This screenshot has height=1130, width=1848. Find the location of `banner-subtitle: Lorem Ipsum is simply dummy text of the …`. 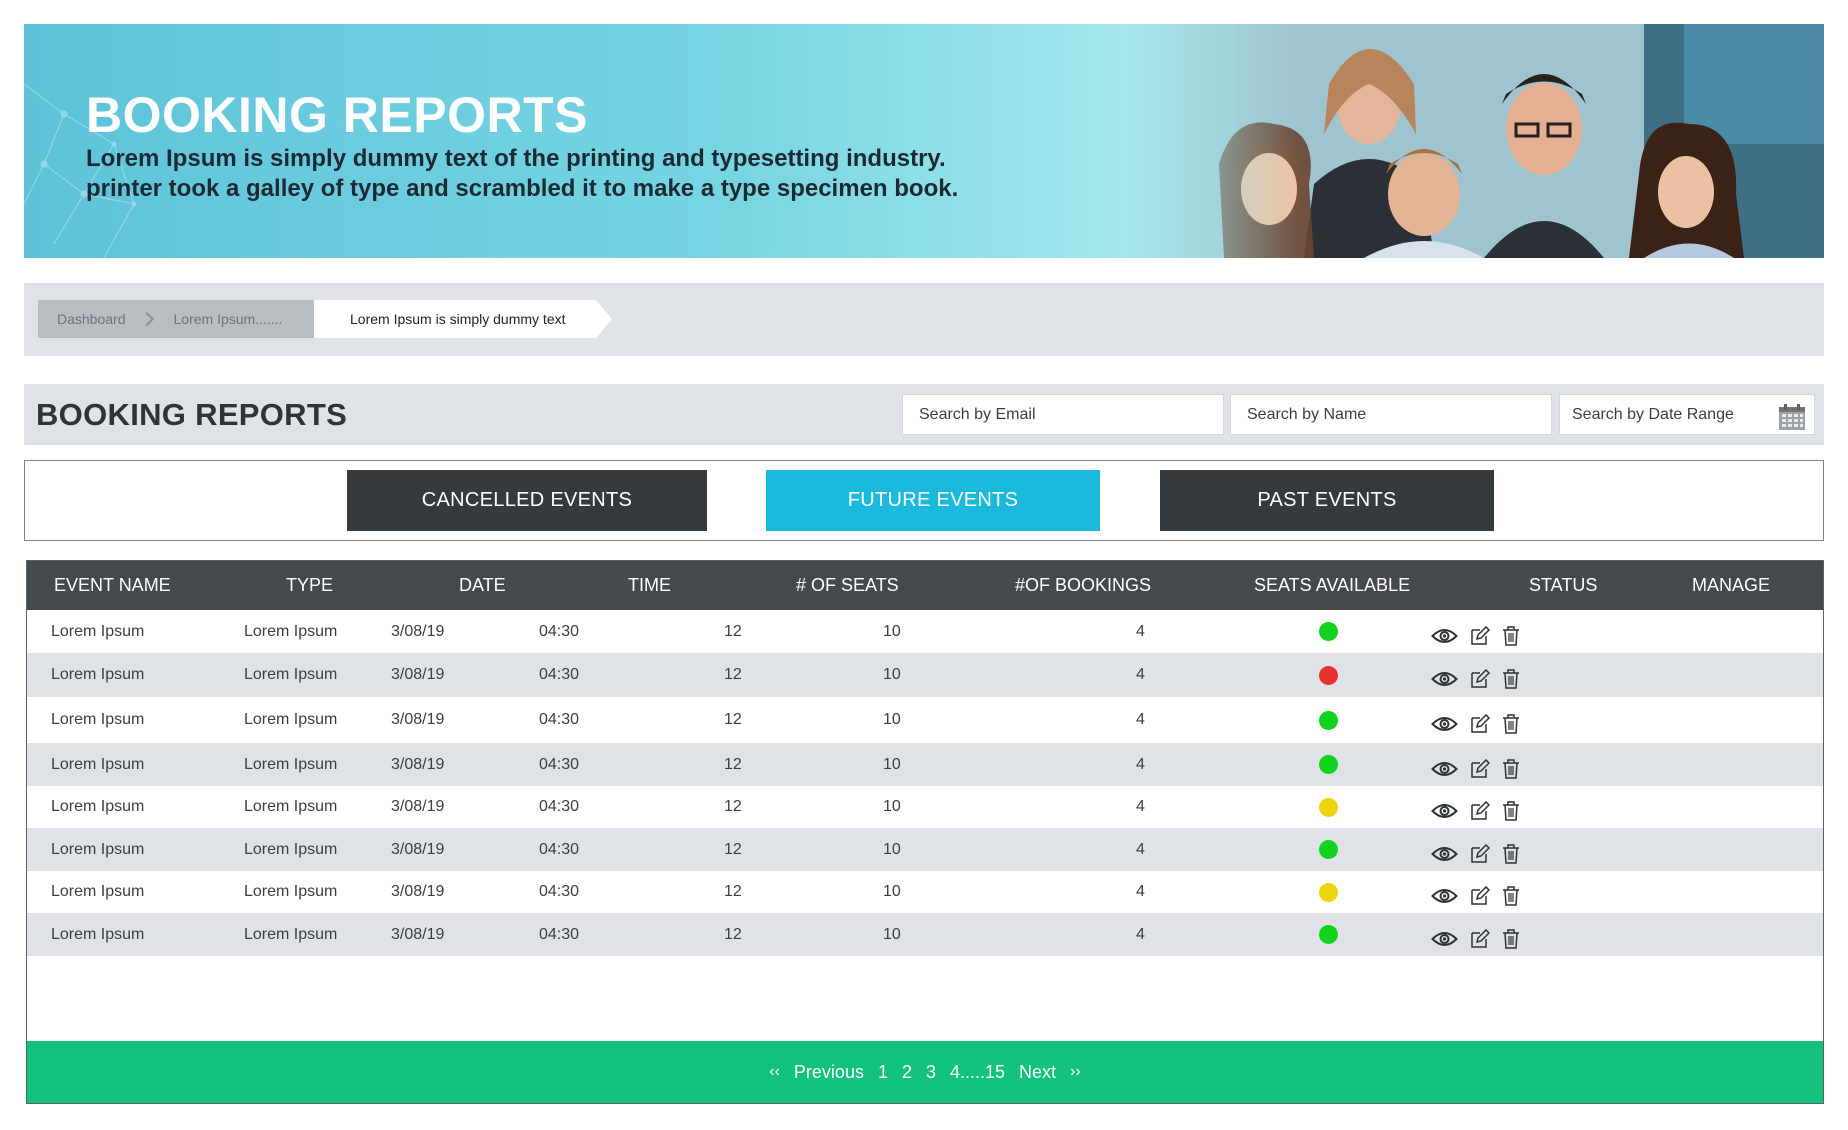

banner-subtitle: Lorem Ipsum is simply dummy text of the … is located at coordinates (576, 174).